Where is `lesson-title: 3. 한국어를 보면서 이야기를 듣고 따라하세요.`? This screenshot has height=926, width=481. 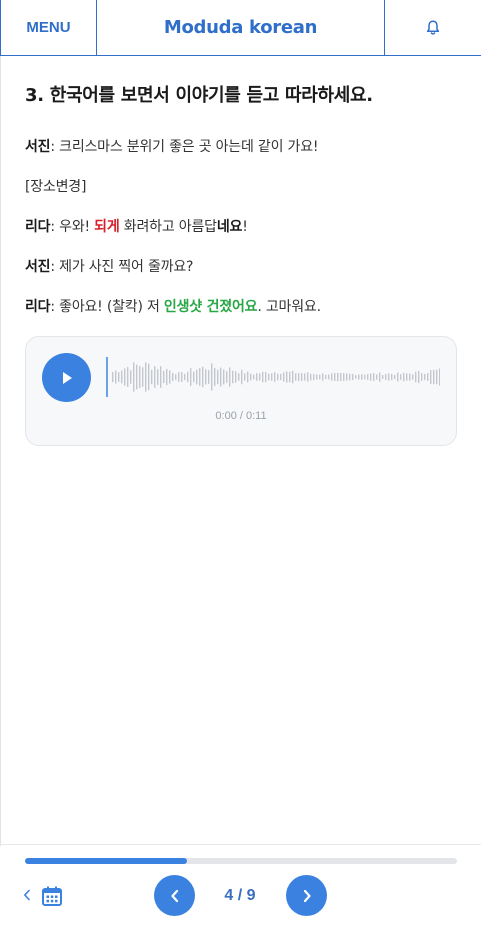
lesson-title: 3. 한국어를 보면서 이야기를 듣고 따라하세요. is located at coordinates (199, 95).